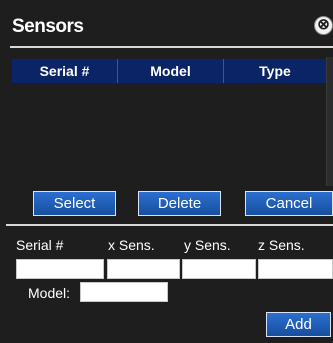 The image size is (333, 343). I want to click on y-sens-label: y Sens., so click(207, 245).